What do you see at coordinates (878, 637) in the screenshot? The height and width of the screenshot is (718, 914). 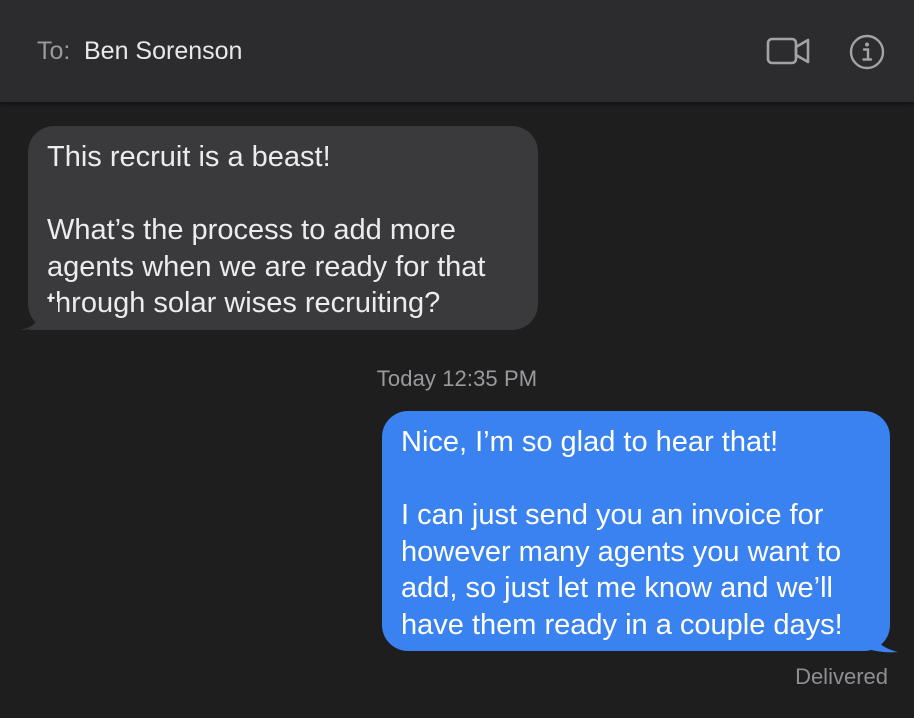 I see `outgoing-bubble-tail` at bounding box center [878, 637].